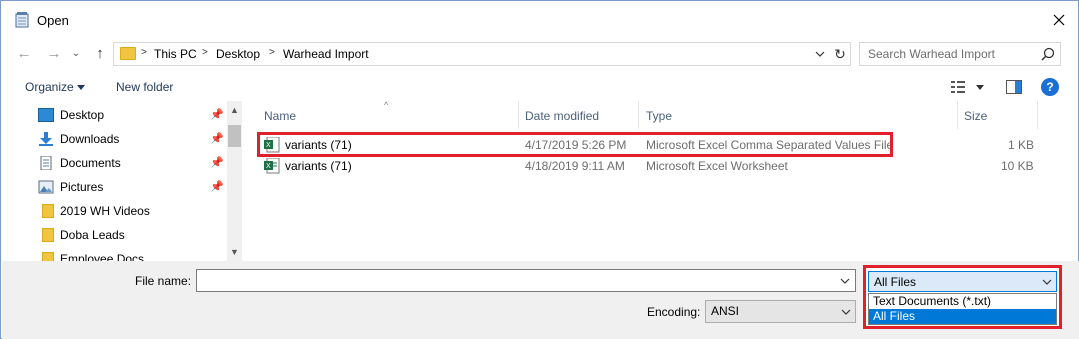  What do you see at coordinates (386, 105) in the screenshot?
I see `sort-ascending-icon: ^` at bounding box center [386, 105].